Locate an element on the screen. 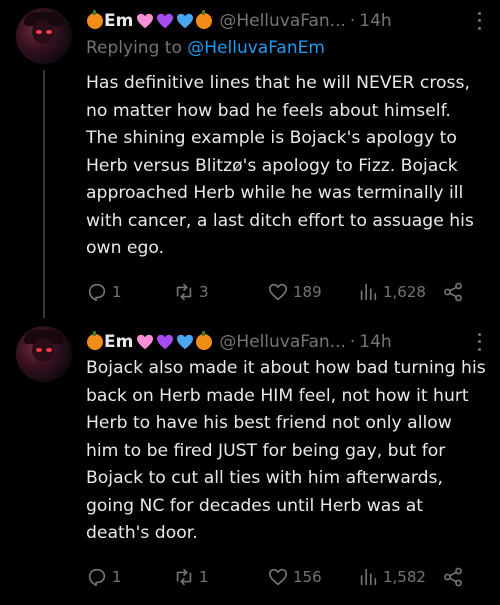 The image size is (500, 605). view-count: 1,582 is located at coordinates (404, 577).